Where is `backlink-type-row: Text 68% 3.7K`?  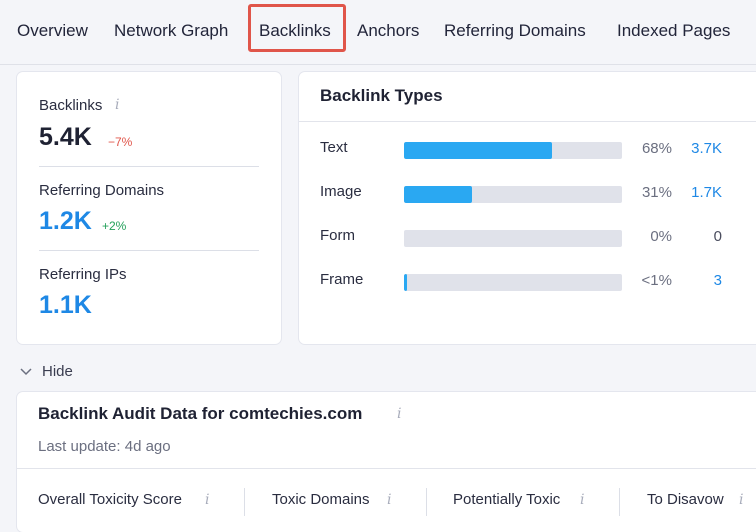
backlink-type-row: Text 68% 3.7K is located at coordinates (530, 149).